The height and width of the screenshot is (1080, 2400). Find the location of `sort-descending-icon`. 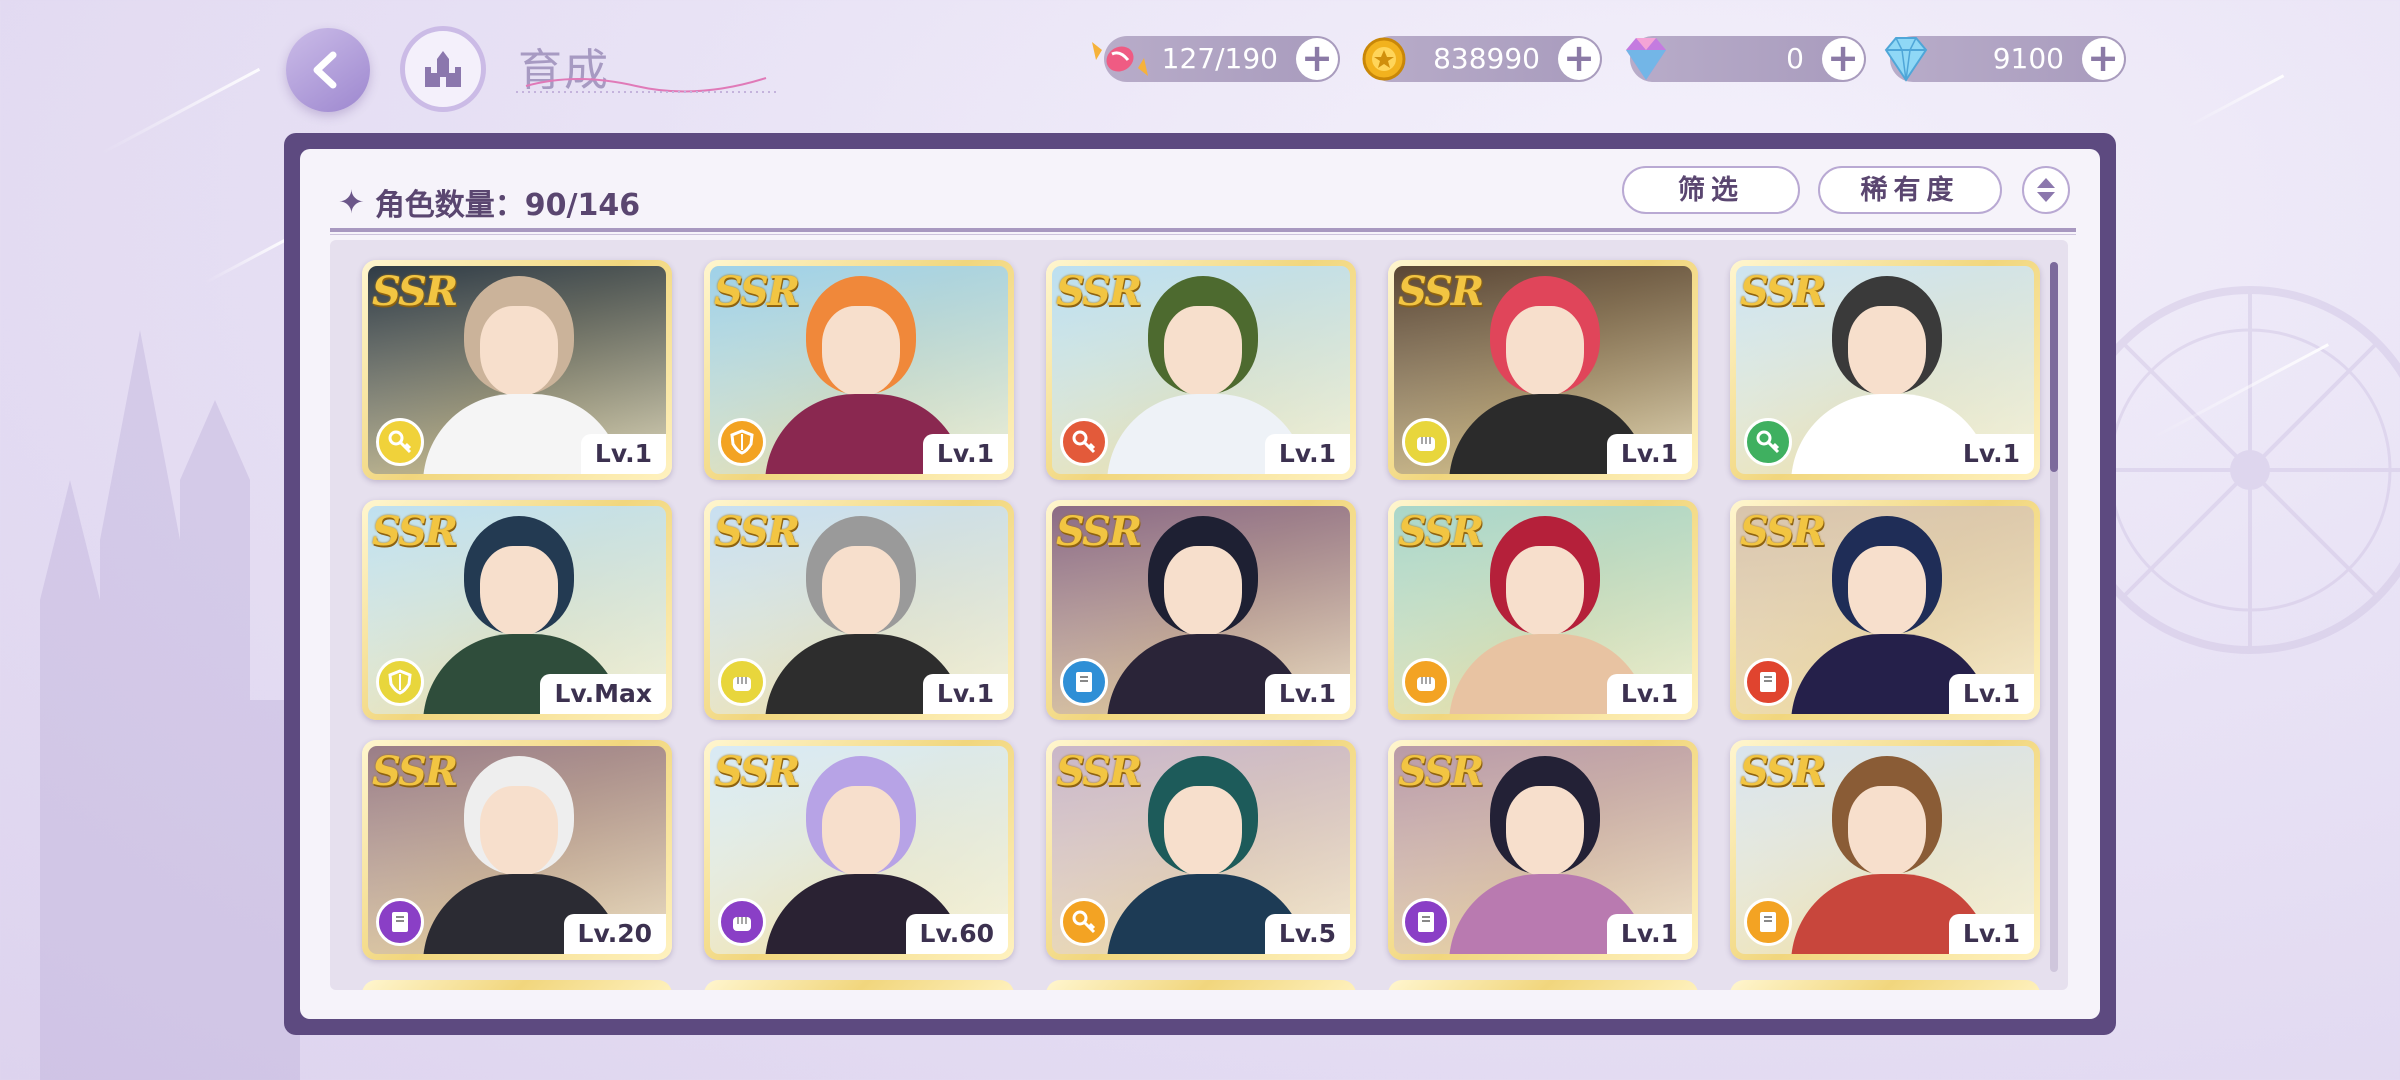

sort-descending-icon is located at coordinates (2046, 197).